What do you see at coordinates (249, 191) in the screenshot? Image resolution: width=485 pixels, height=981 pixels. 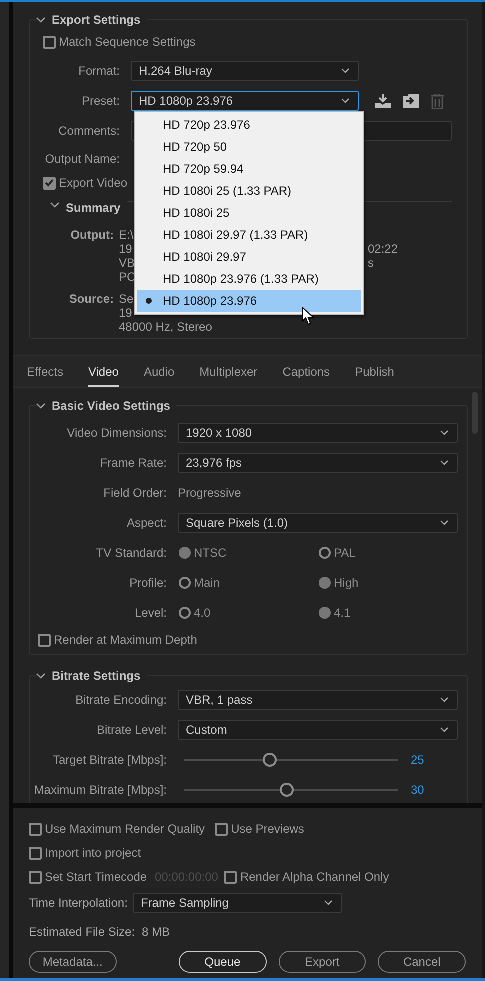 I see `menu-item: HD 1080i 25 (1.33 PAR)` at bounding box center [249, 191].